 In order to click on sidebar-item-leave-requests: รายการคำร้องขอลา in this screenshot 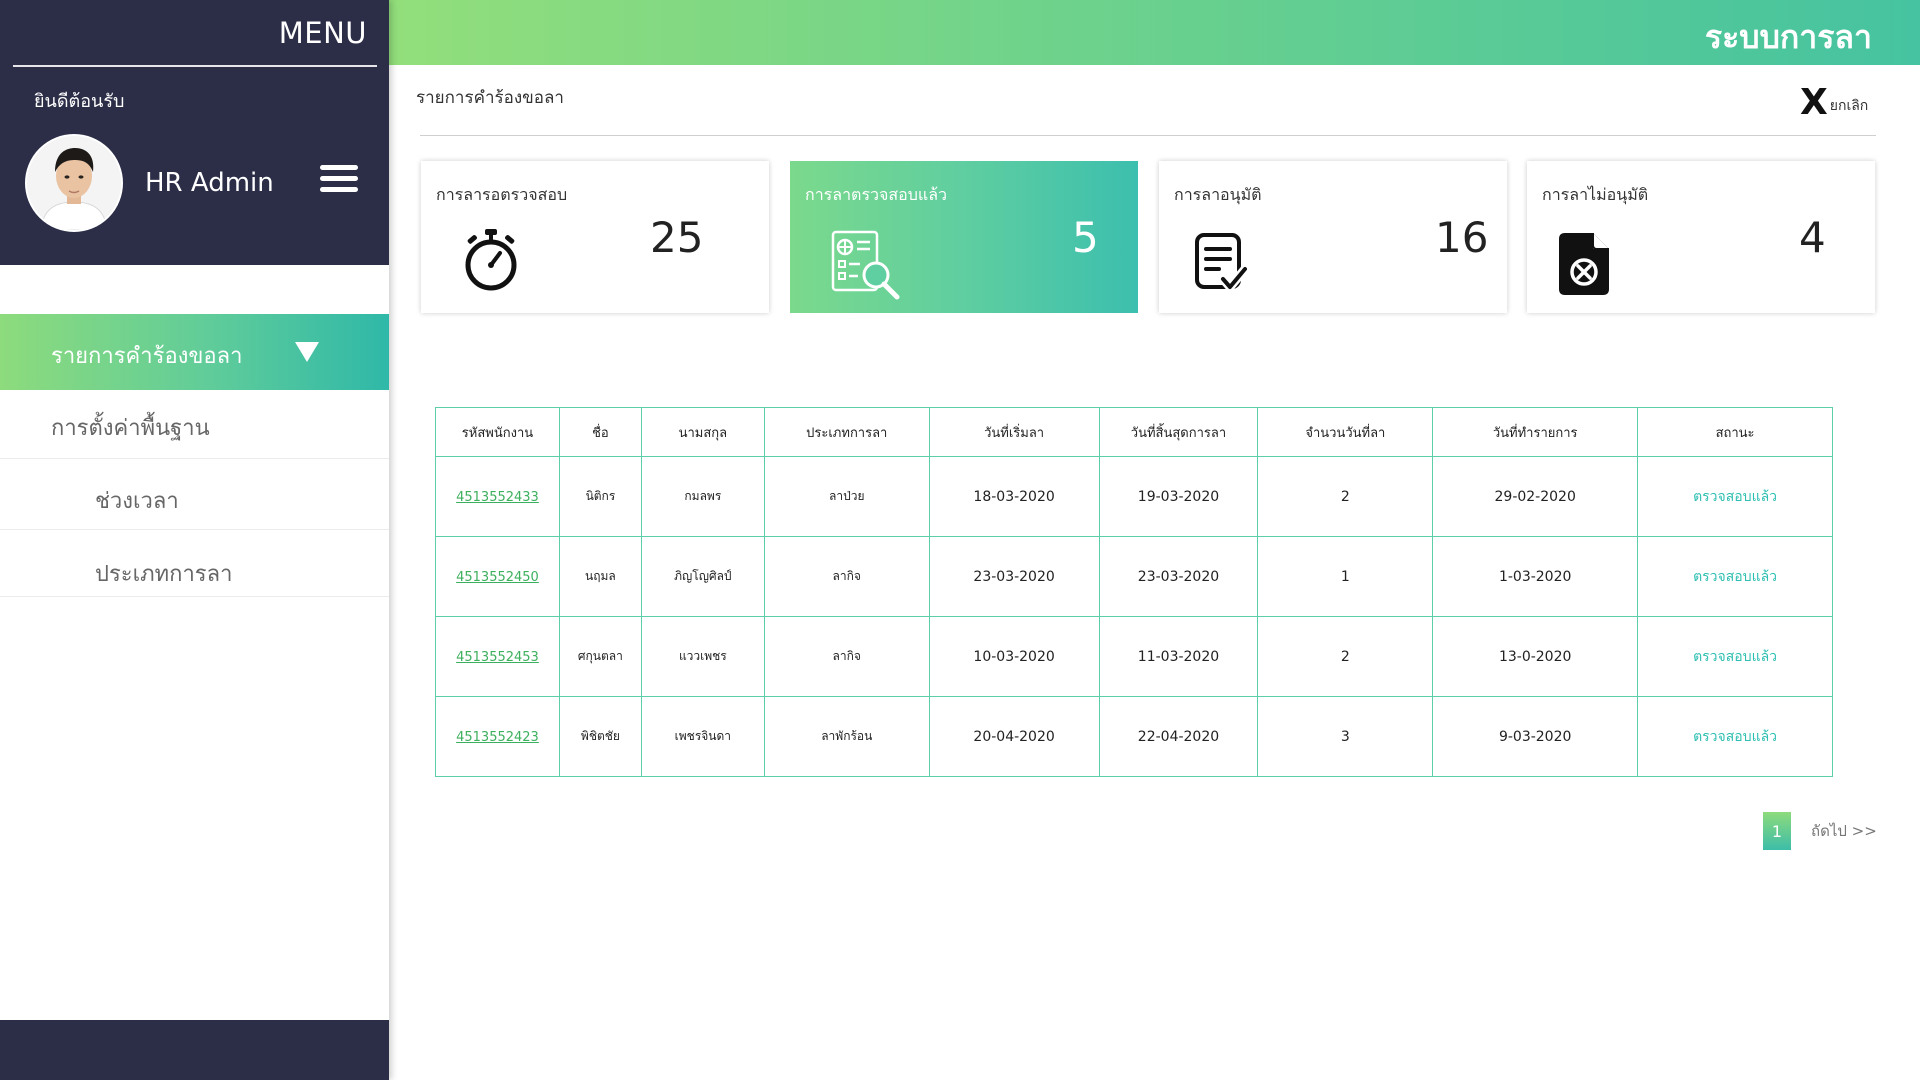, I will do `click(194, 352)`.